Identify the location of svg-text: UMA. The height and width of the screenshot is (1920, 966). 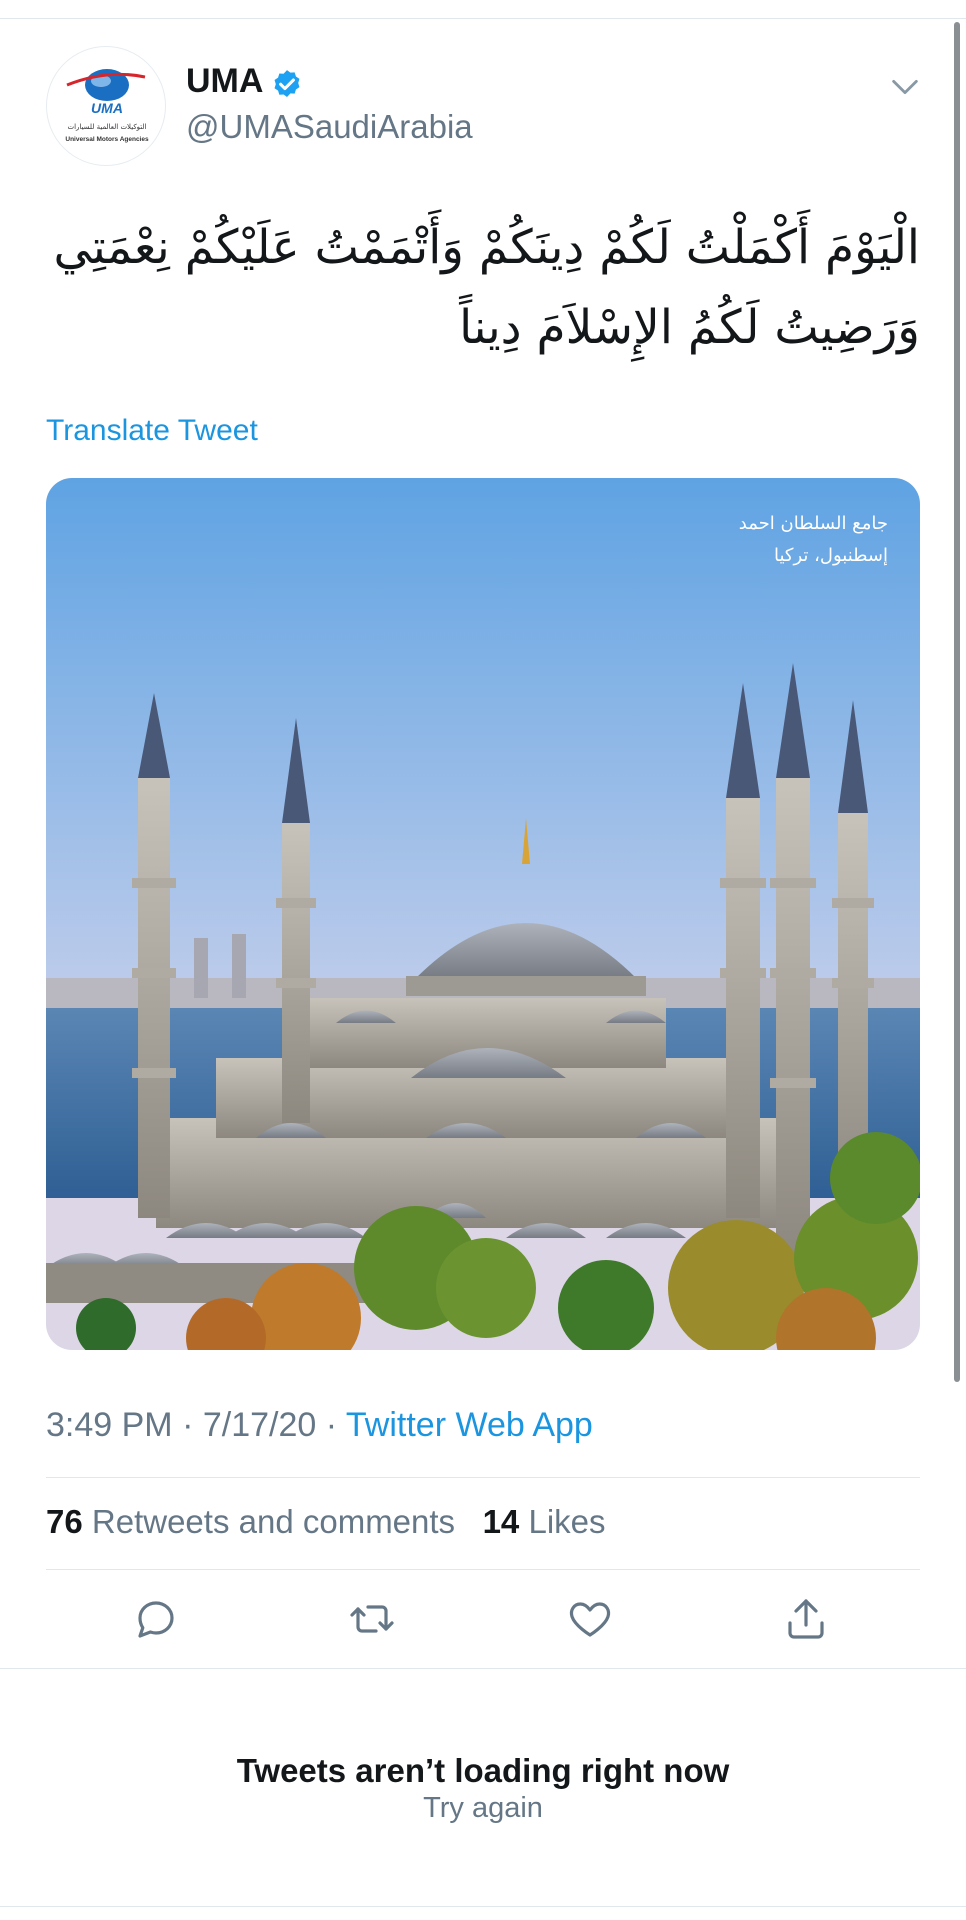
(107, 108).